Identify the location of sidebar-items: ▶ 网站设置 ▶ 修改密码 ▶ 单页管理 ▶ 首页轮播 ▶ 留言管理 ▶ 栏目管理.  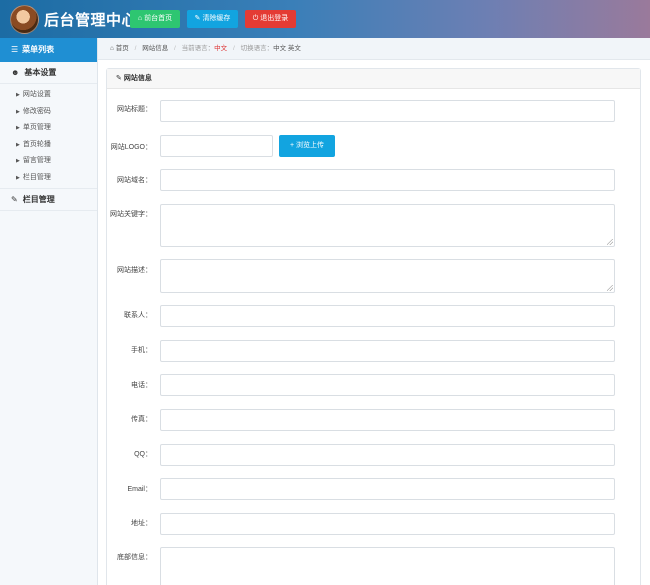
(48, 136).